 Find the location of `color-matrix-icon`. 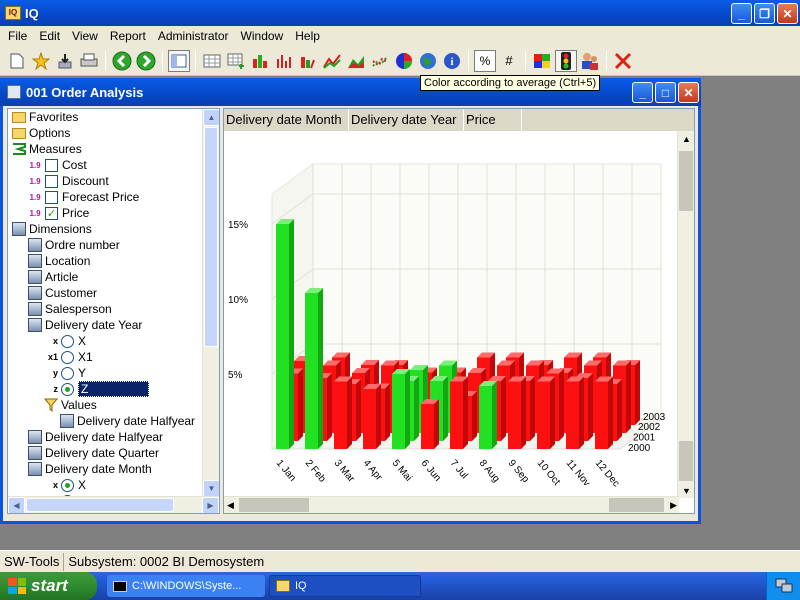

color-matrix-icon is located at coordinates (542, 61).